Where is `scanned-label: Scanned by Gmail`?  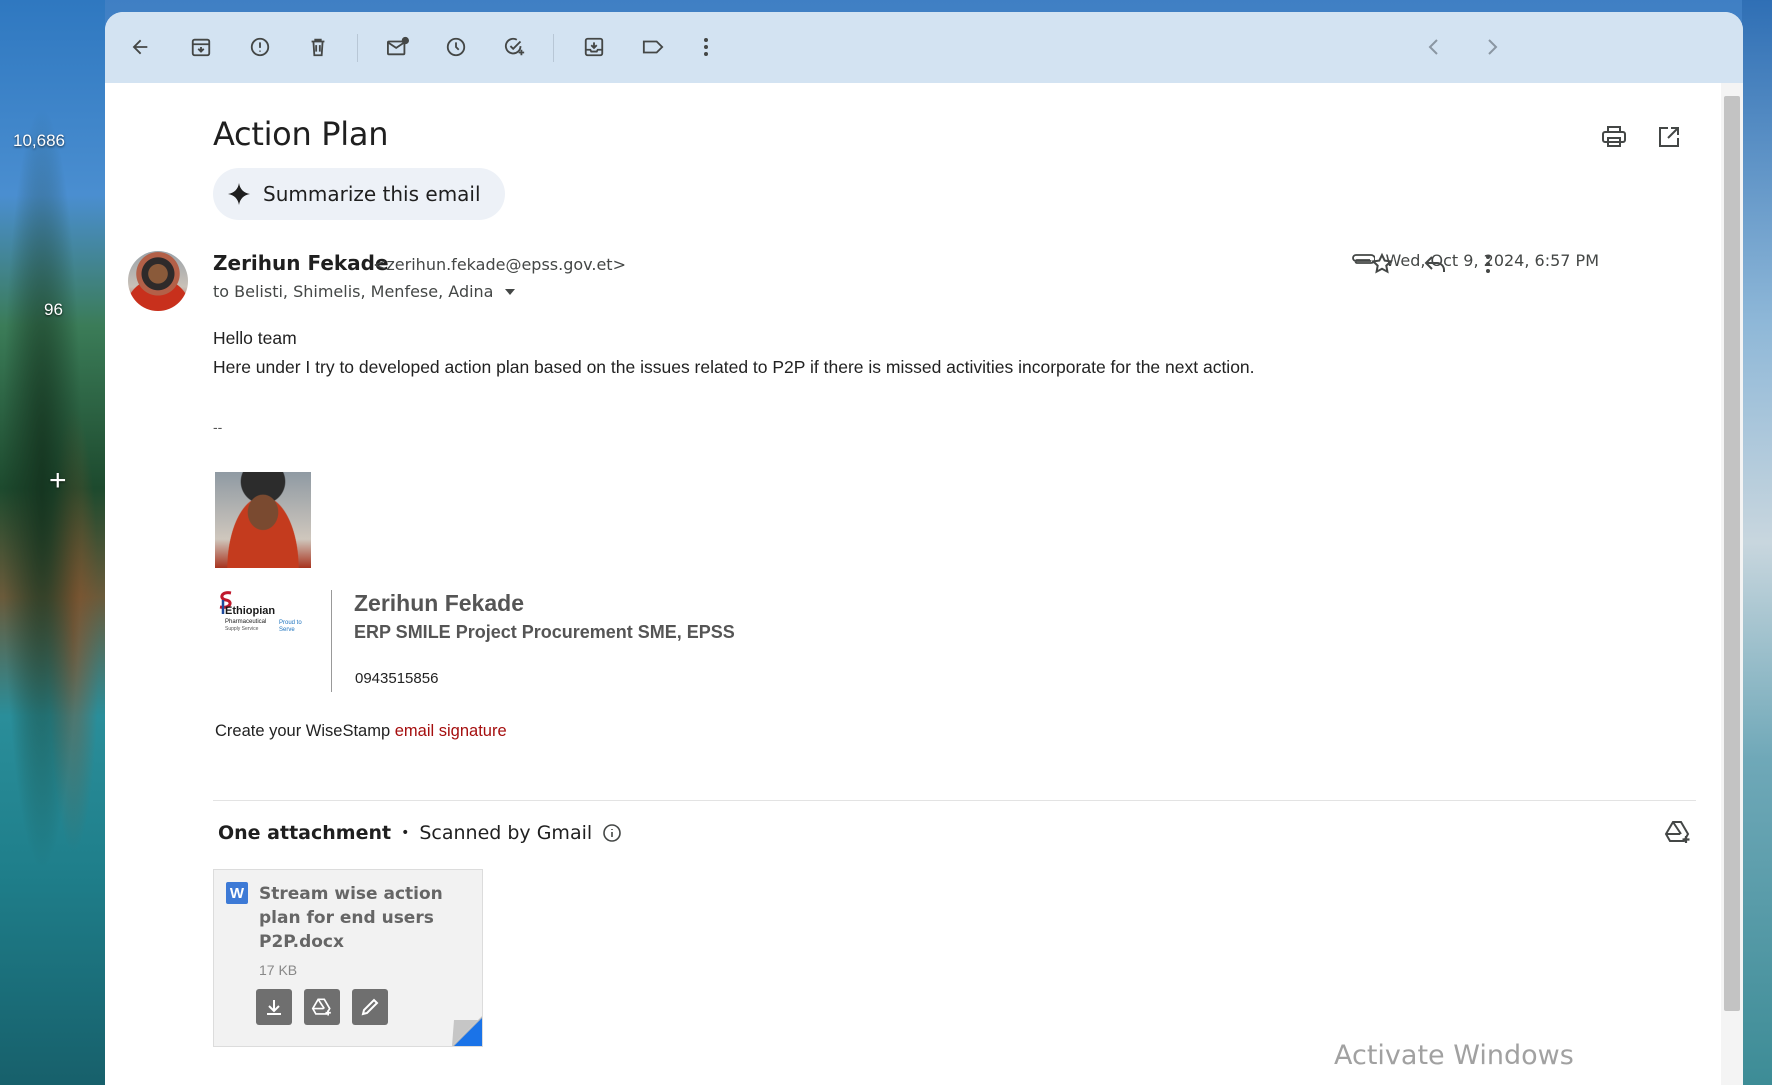 scanned-label: Scanned by Gmail is located at coordinates (506, 833).